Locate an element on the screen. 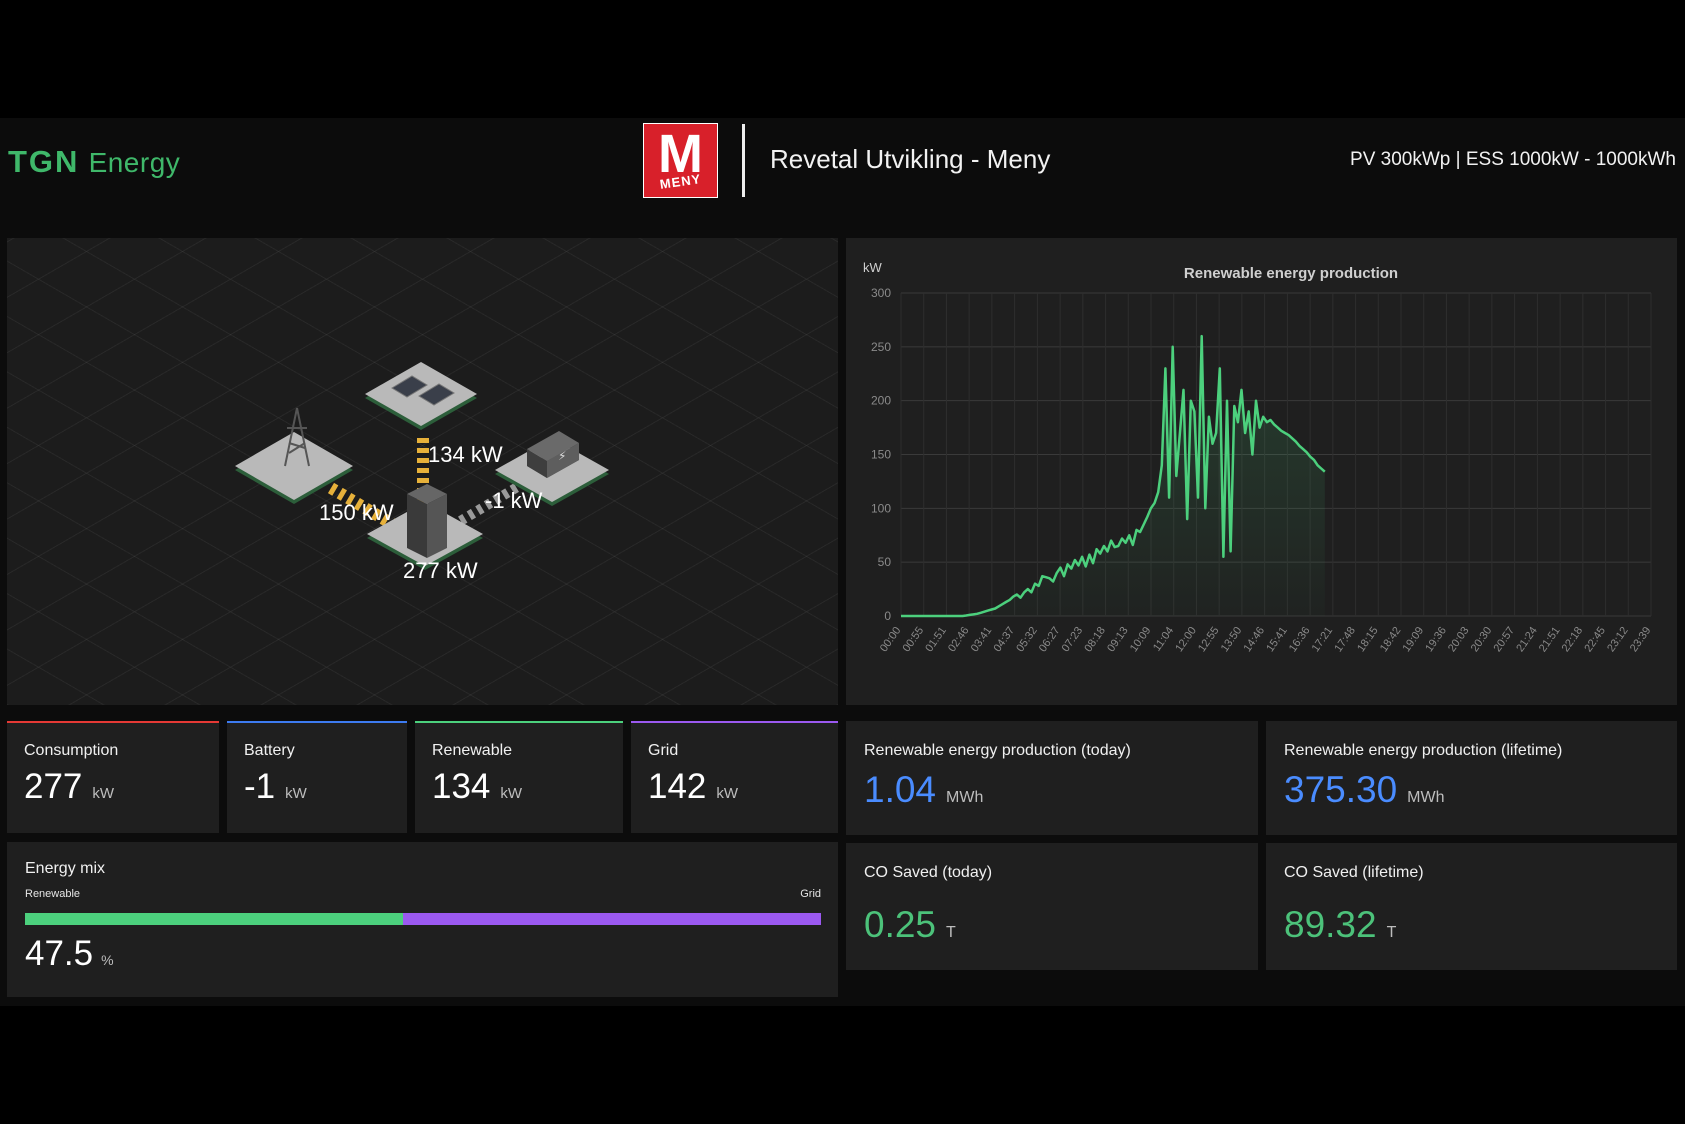 The height and width of the screenshot is (1124, 1685). chart-x-tick: 13:50 is located at coordinates (1232, 639).